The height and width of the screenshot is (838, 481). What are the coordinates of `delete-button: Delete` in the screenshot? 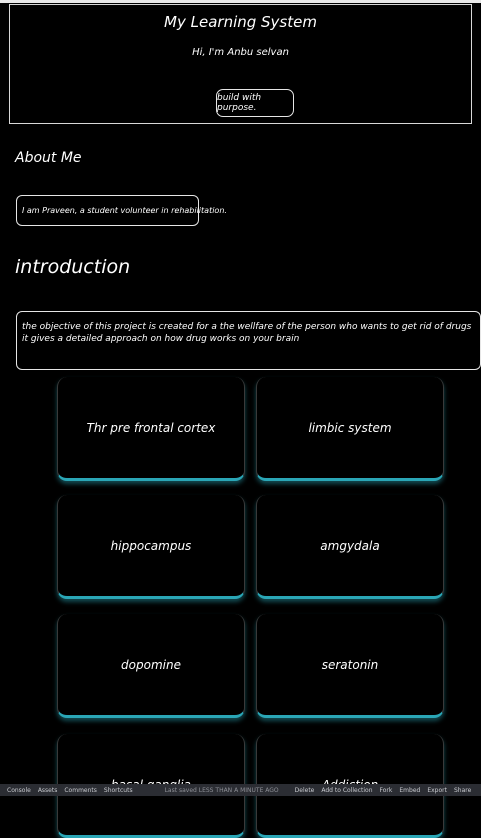 It's located at (305, 790).